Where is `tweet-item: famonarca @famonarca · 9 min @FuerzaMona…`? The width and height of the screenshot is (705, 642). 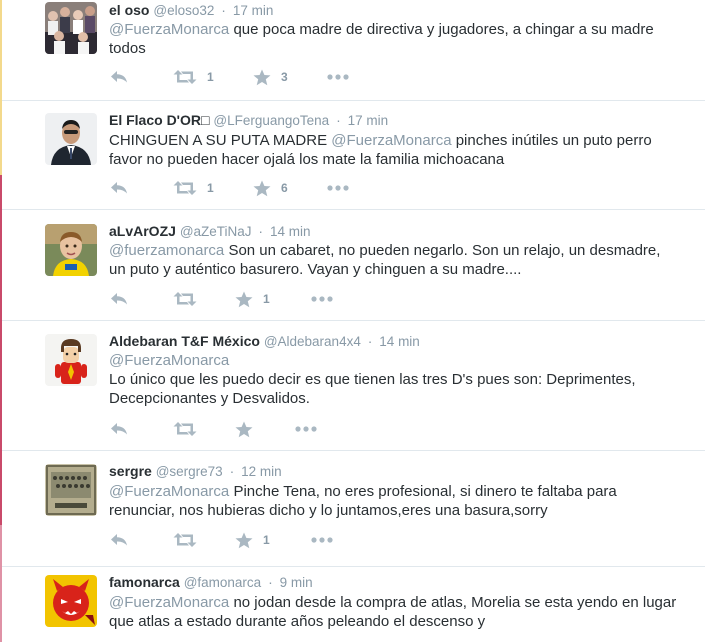 tweet-item: famonarca @famonarca · 9 min @FuerzaMona… is located at coordinates (353, 604).